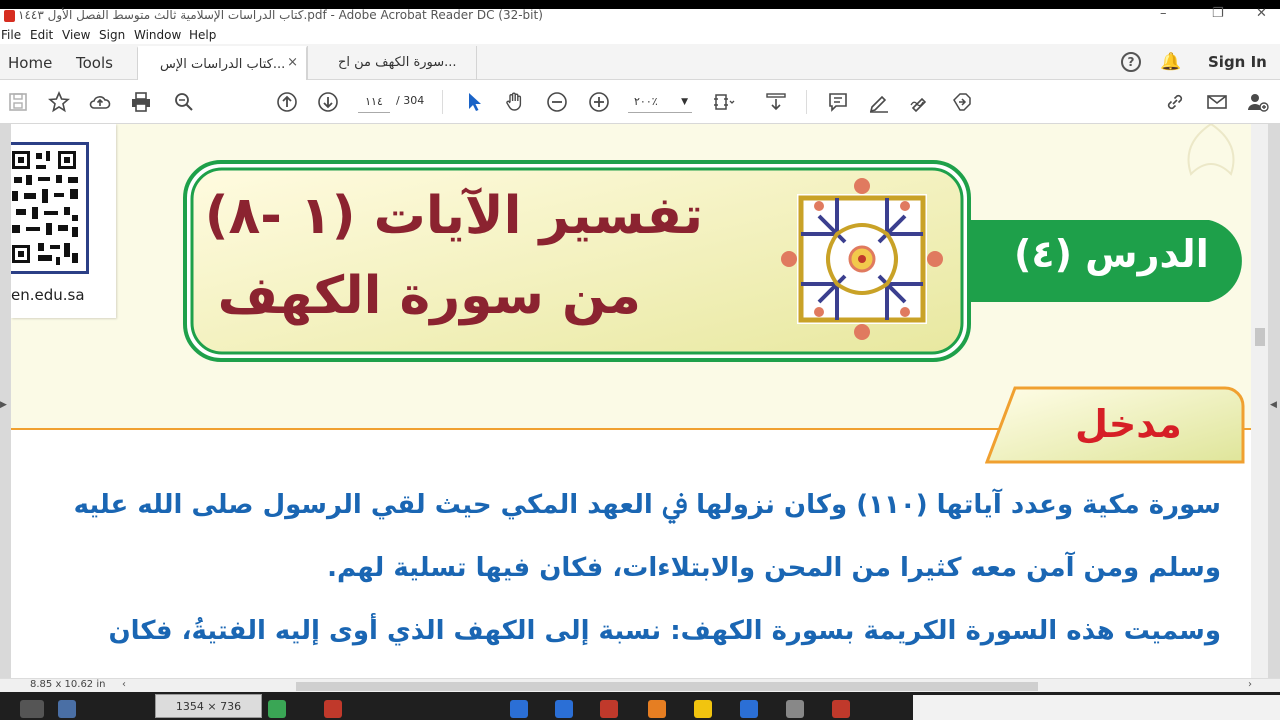 The height and width of the screenshot is (720, 1280). What do you see at coordinates (3, 405) in the screenshot?
I see `left-pane-handle-icon: ▶` at bounding box center [3, 405].